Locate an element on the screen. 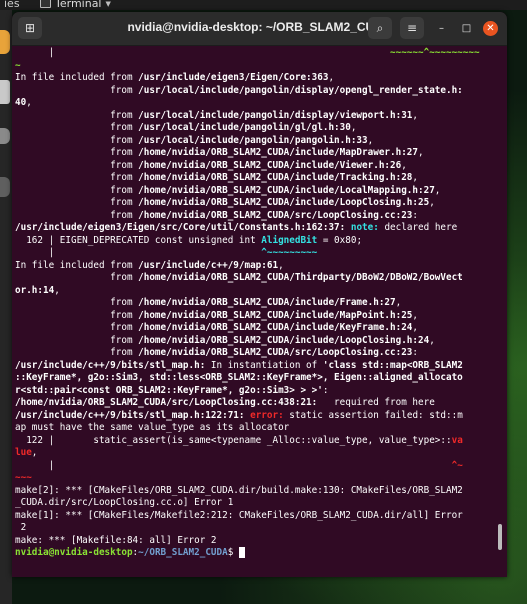 The width and height of the screenshot is (527, 604). search-icon: ⌕ is located at coordinates (380, 28).